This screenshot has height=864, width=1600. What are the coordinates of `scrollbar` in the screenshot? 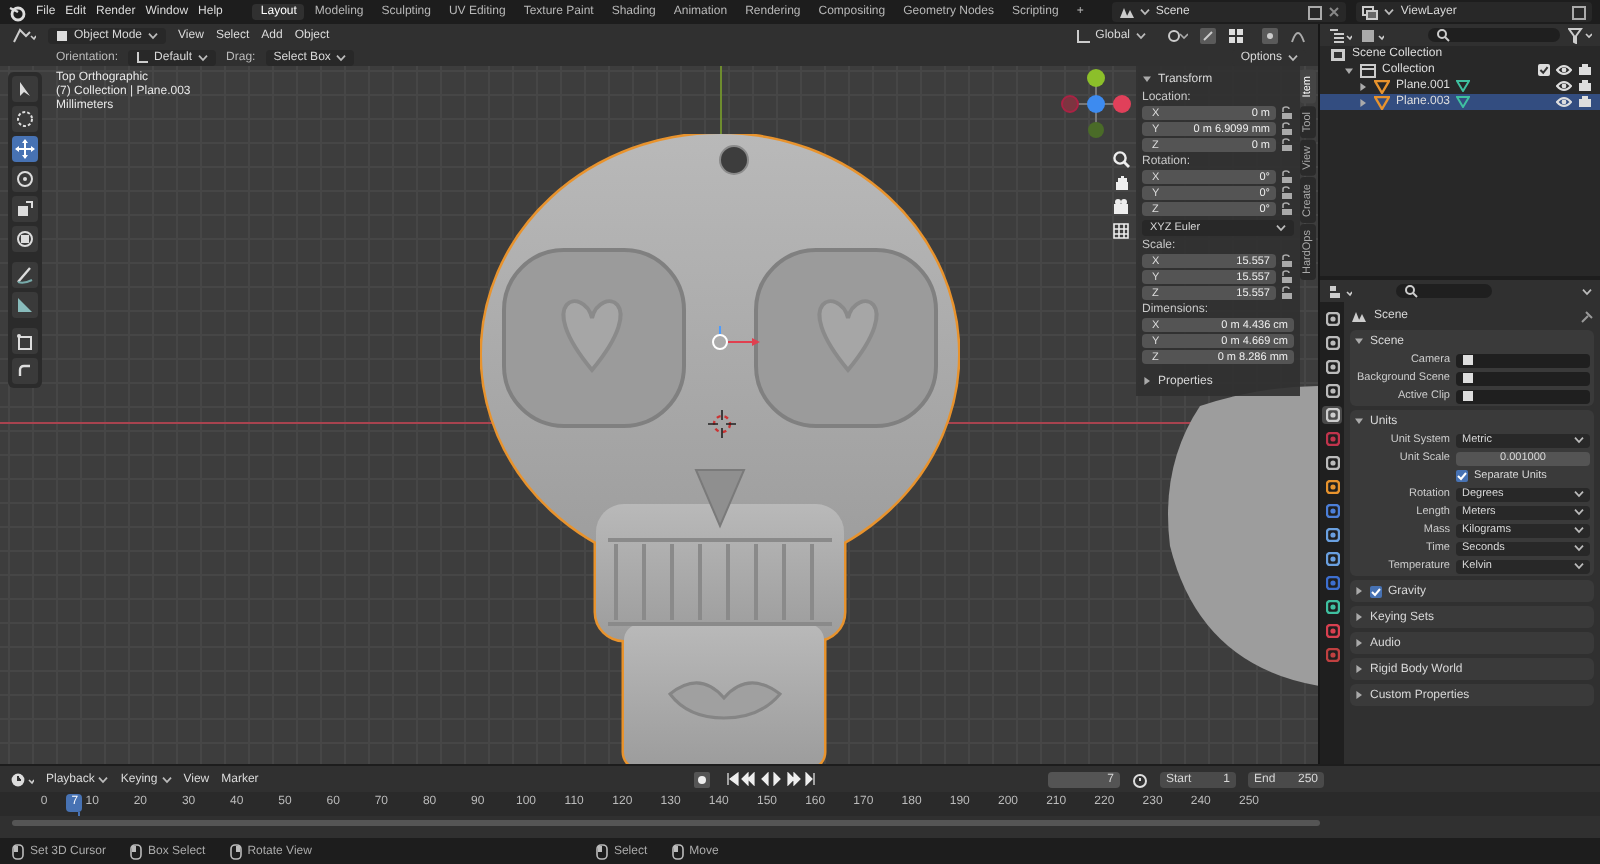 It's located at (666, 823).